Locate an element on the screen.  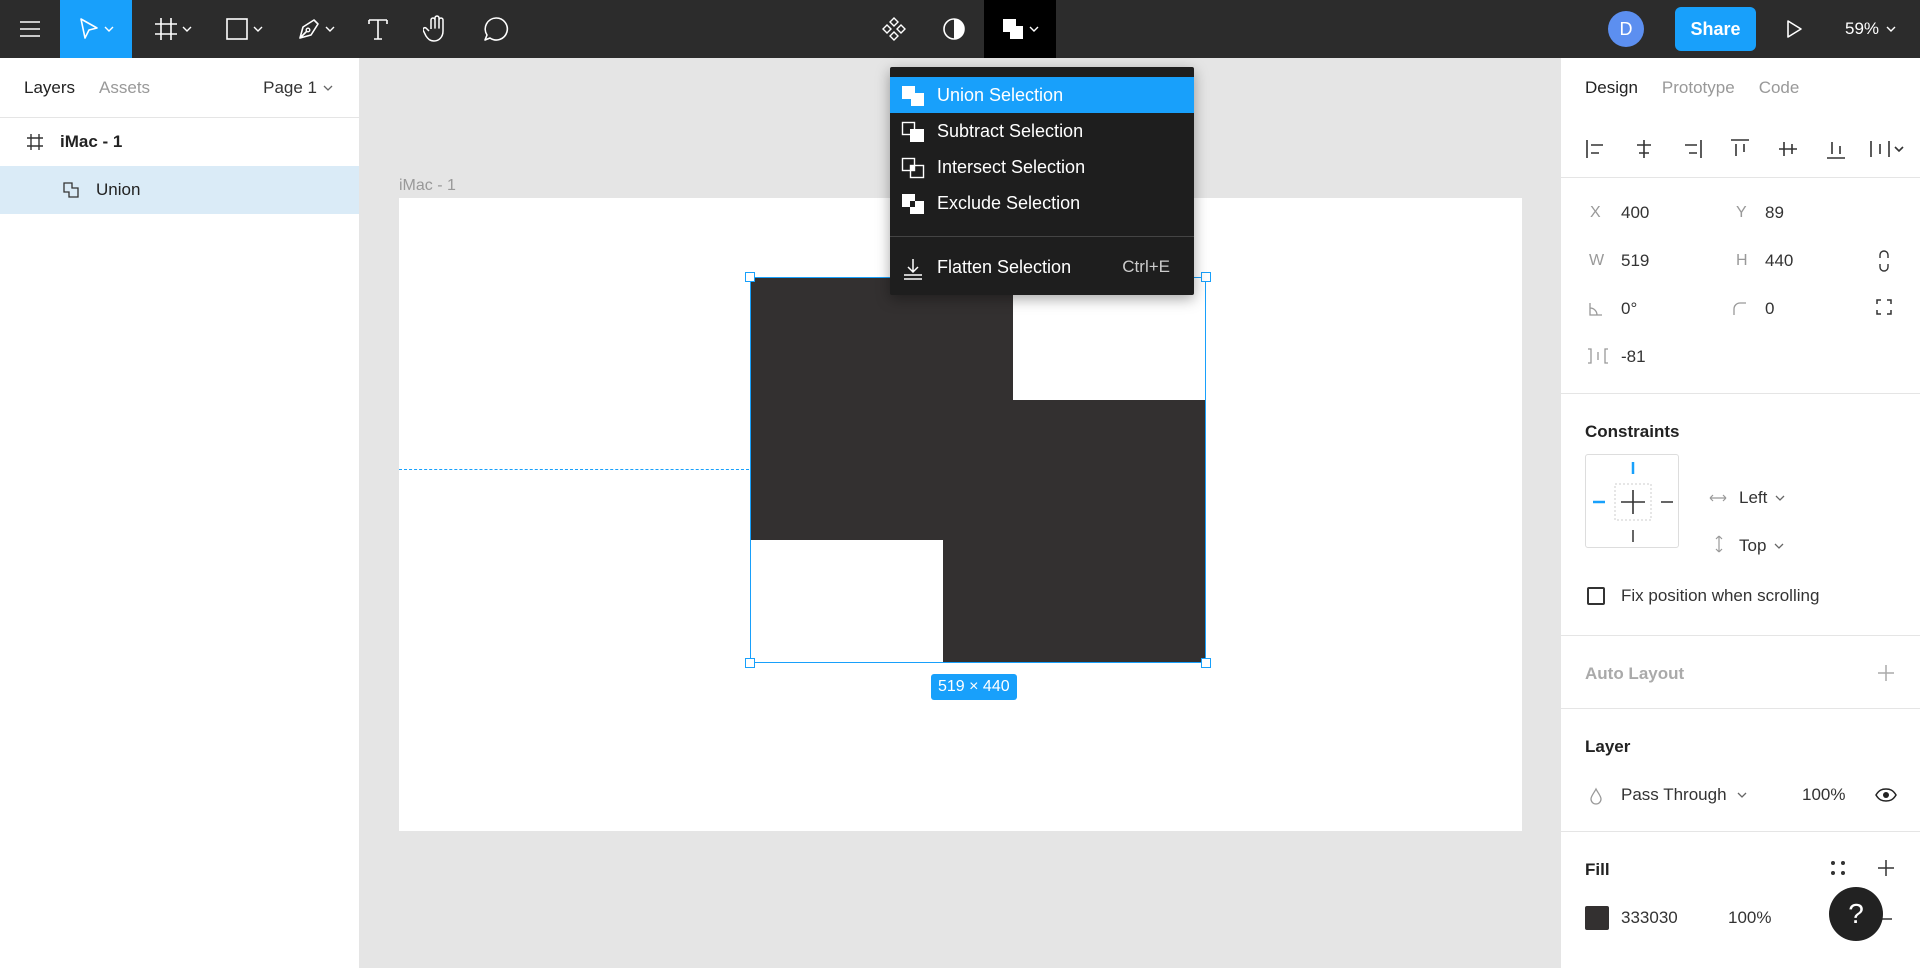
resize-handle-bottom-left is located at coordinates (750, 663).